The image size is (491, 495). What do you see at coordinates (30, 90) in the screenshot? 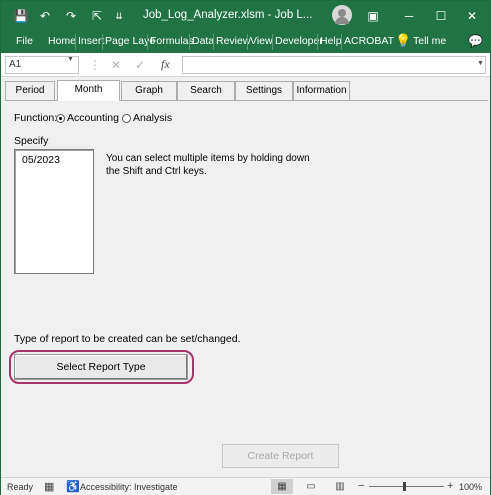
I see `tab-period: Period` at bounding box center [30, 90].